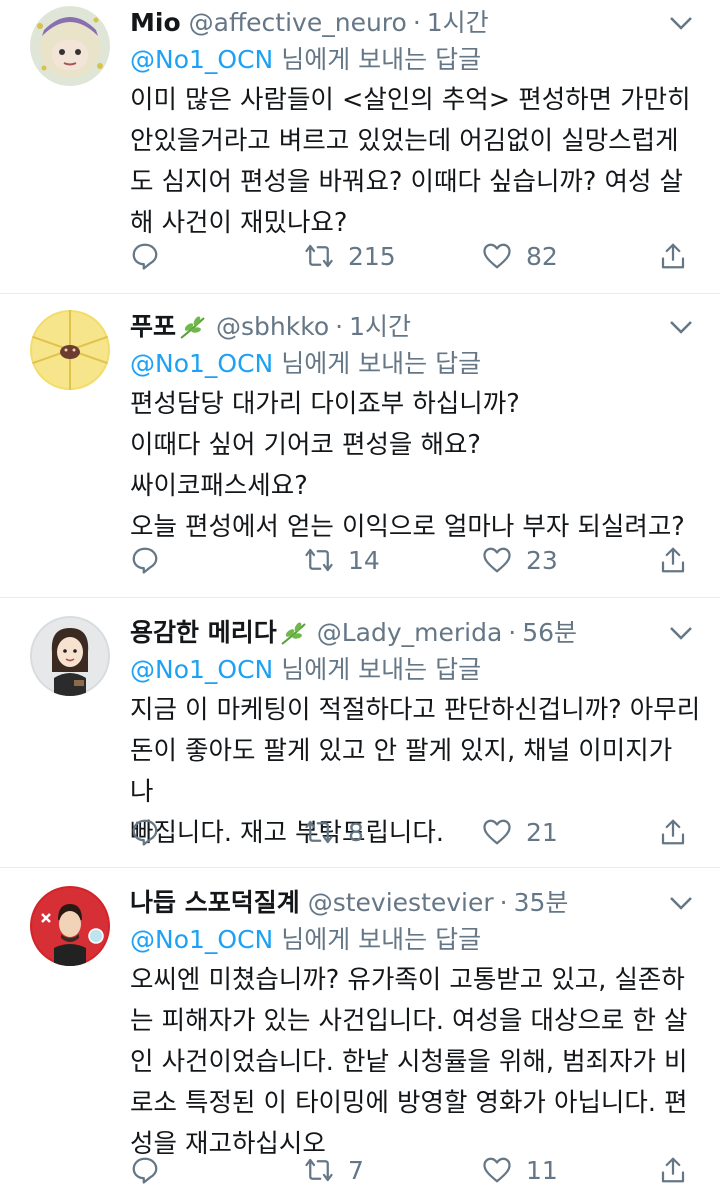  I want to click on tweet-actions: 14 23, so click(416, 560).